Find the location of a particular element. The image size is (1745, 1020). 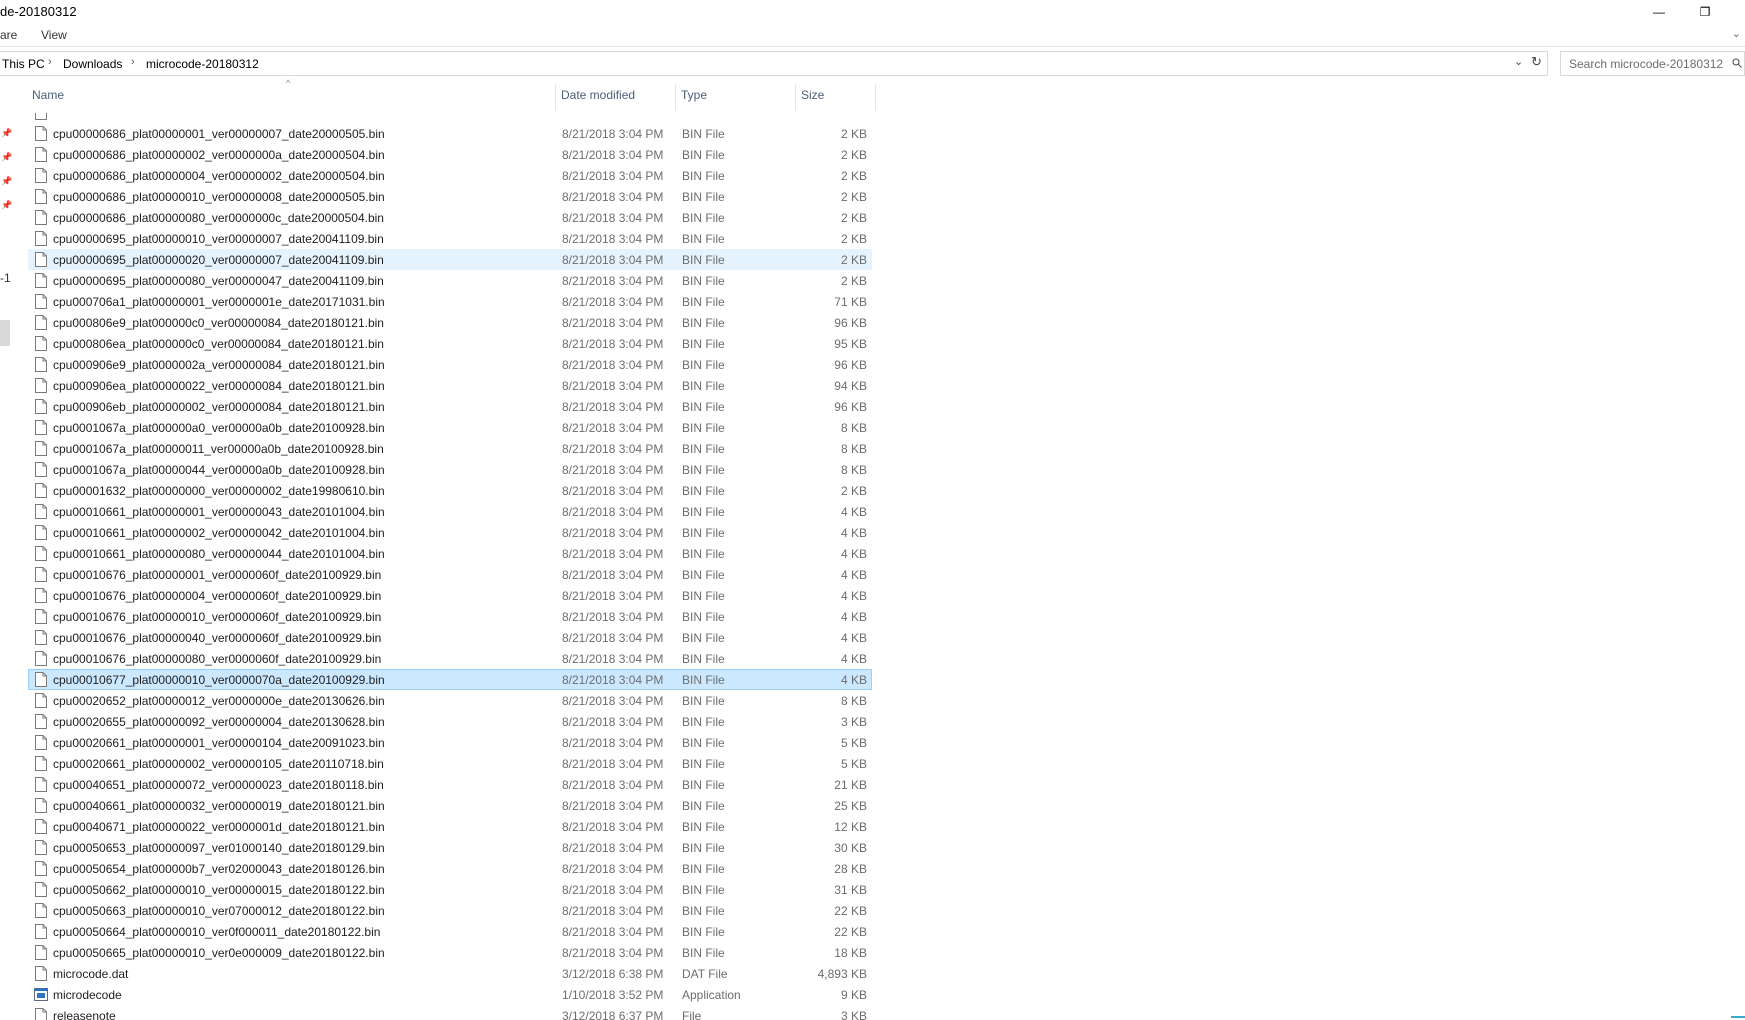

search-input: Search microcode-20180312 is located at coordinates (1646, 64).